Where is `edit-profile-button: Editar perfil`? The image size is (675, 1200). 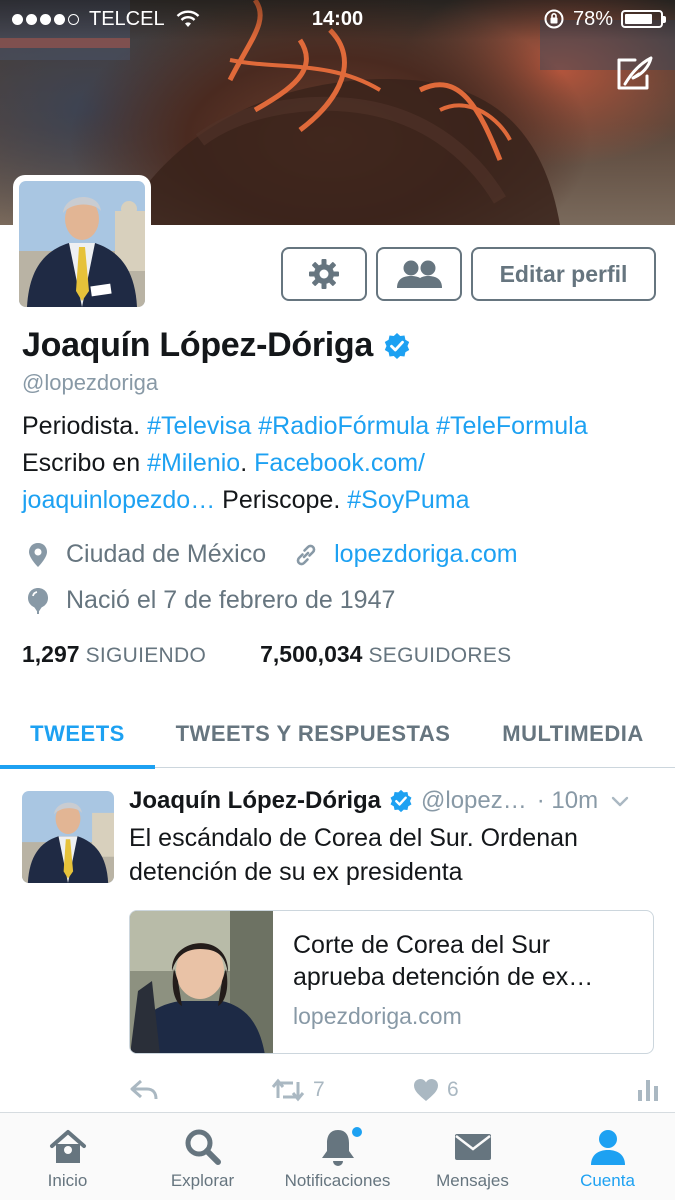
edit-profile-button: Editar perfil is located at coordinates (563, 274).